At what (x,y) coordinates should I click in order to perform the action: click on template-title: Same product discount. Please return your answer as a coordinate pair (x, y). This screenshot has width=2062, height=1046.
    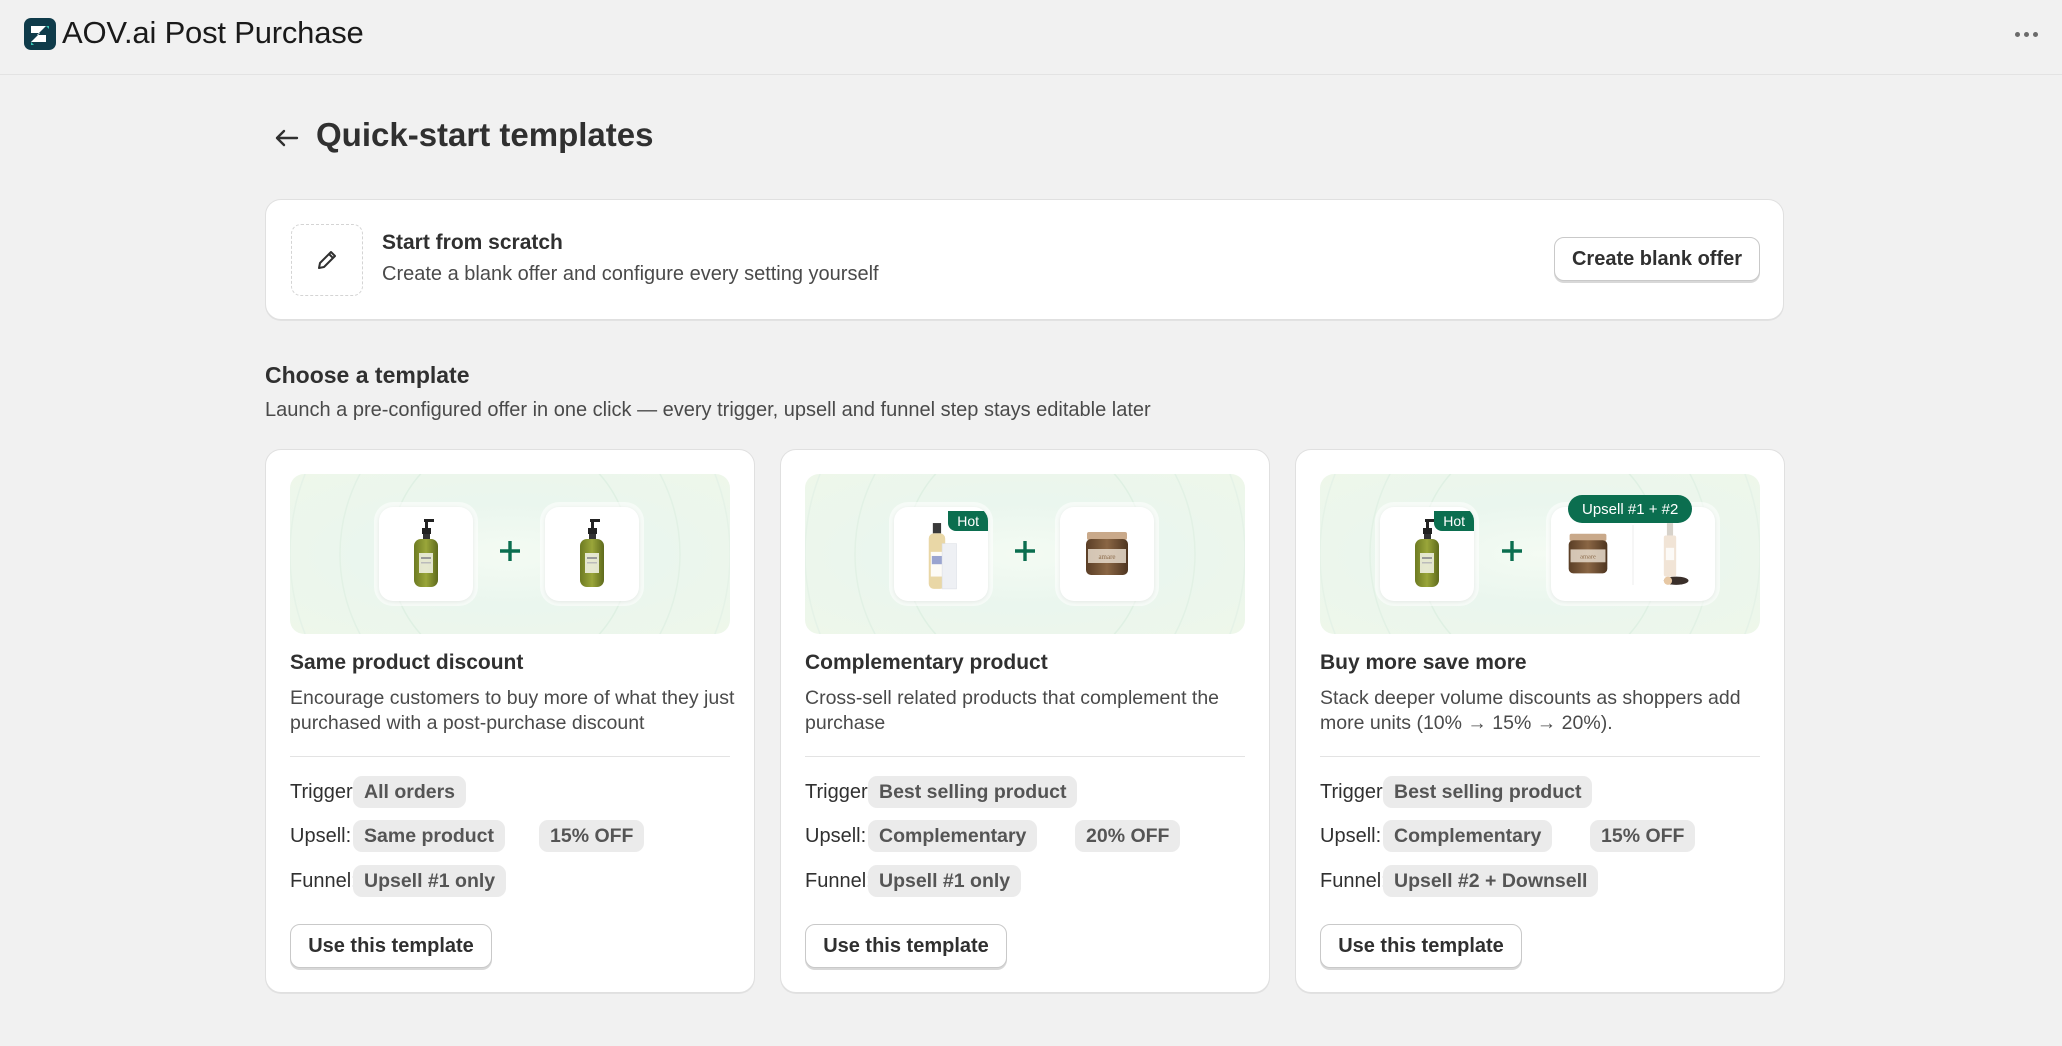
    Looking at the image, I should click on (407, 662).